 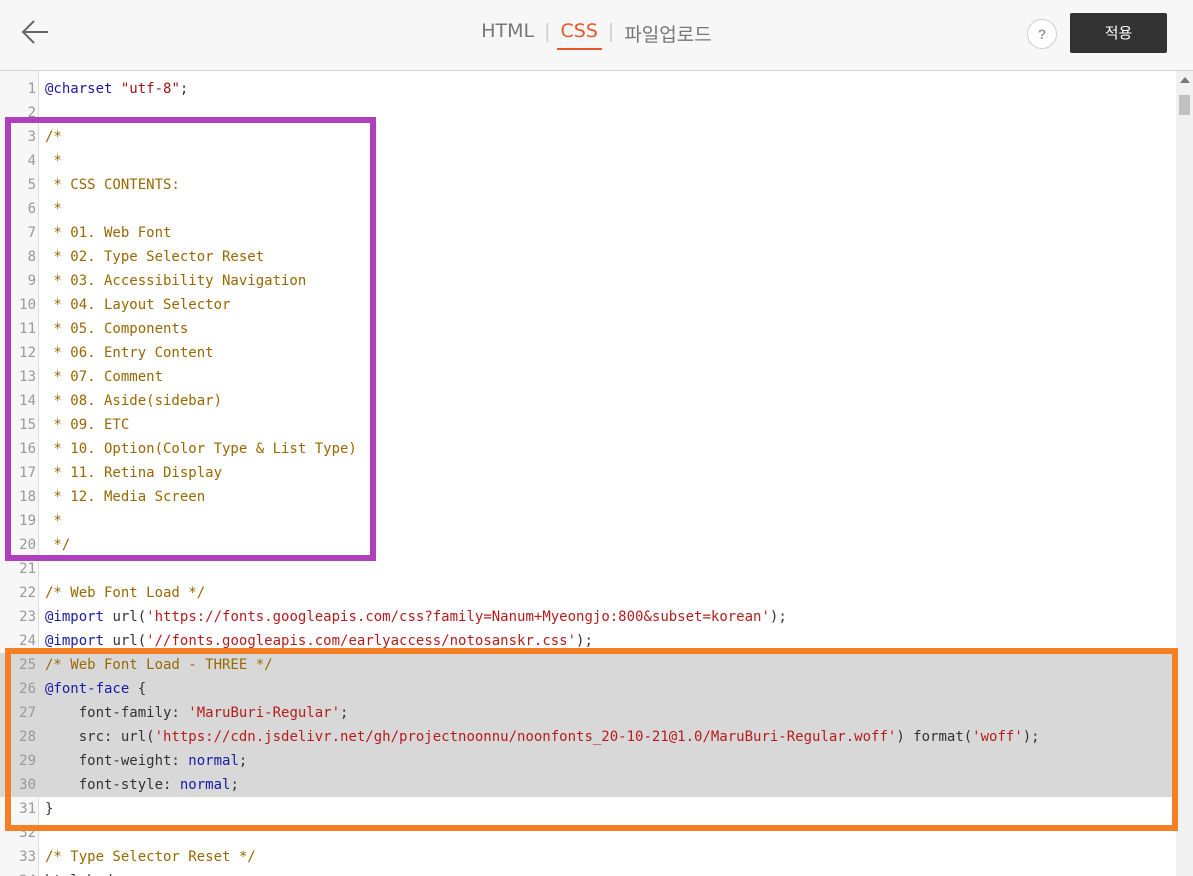 What do you see at coordinates (27, 713) in the screenshot?
I see `line-number: 27` at bounding box center [27, 713].